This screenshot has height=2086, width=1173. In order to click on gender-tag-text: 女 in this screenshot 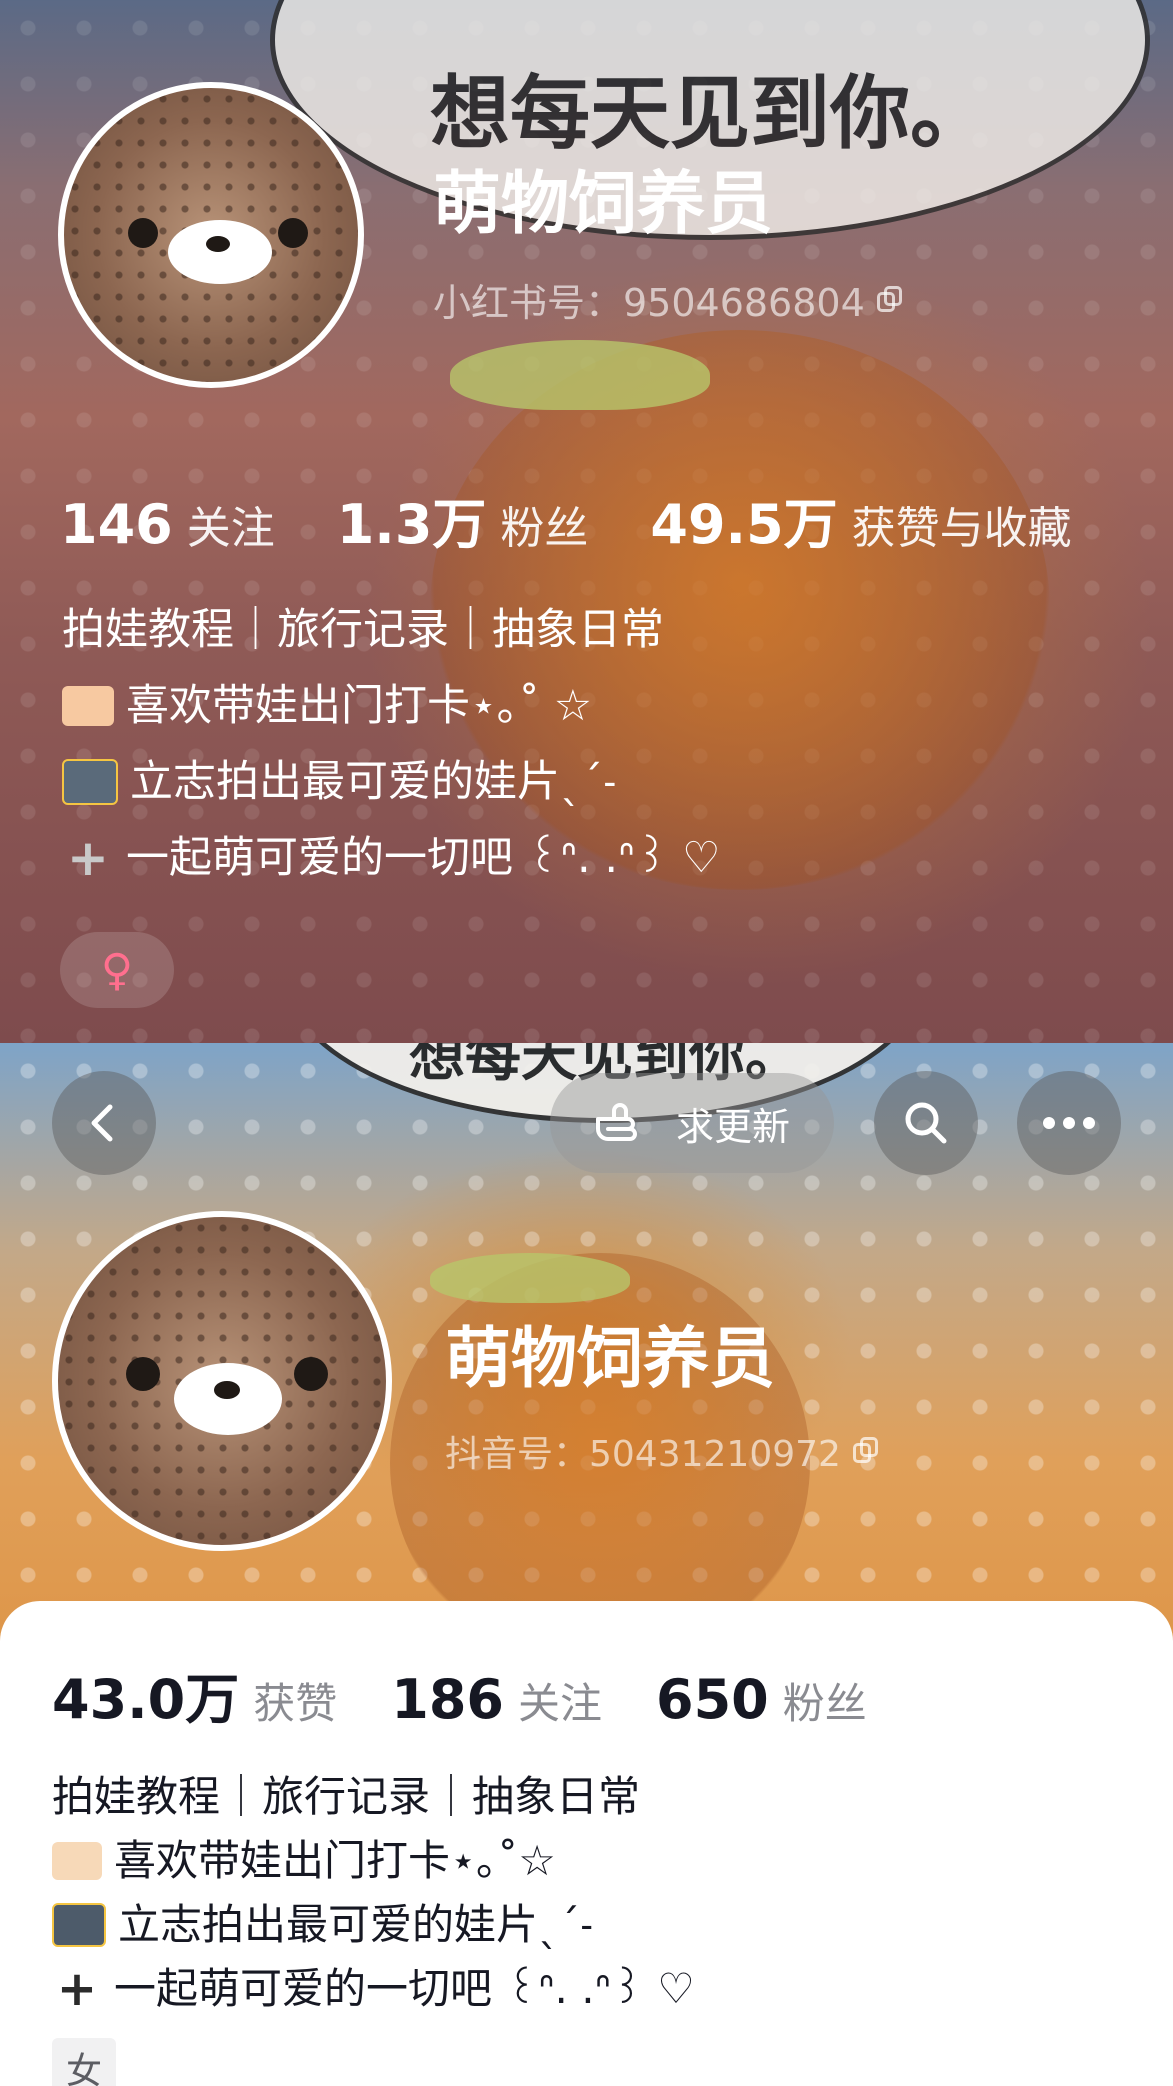, I will do `click(83, 2068)`.